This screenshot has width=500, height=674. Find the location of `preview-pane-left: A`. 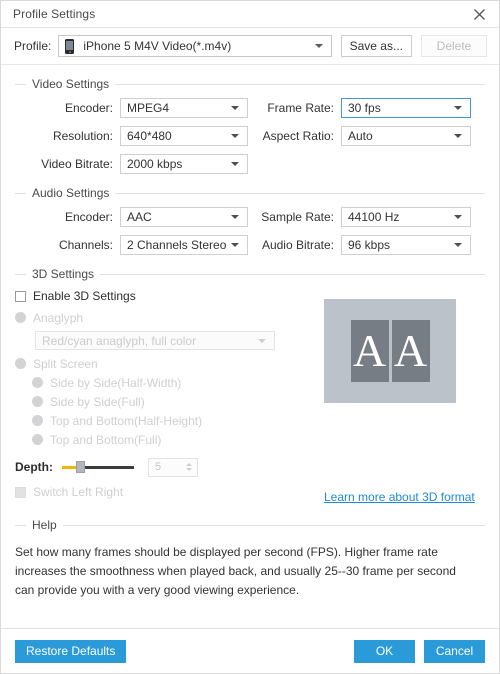

preview-pane-left: A is located at coordinates (369, 351).